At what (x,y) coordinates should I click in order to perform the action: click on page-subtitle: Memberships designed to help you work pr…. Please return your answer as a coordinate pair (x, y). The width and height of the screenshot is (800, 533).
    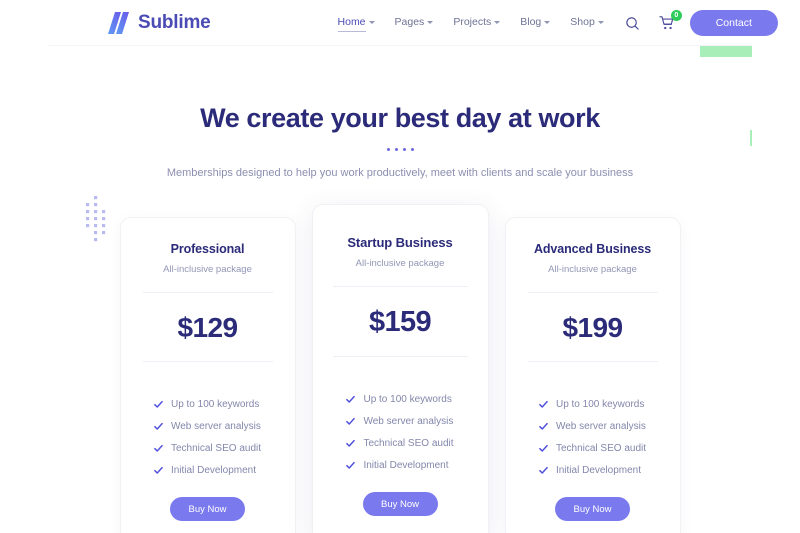
    Looking at the image, I should click on (400, 173).